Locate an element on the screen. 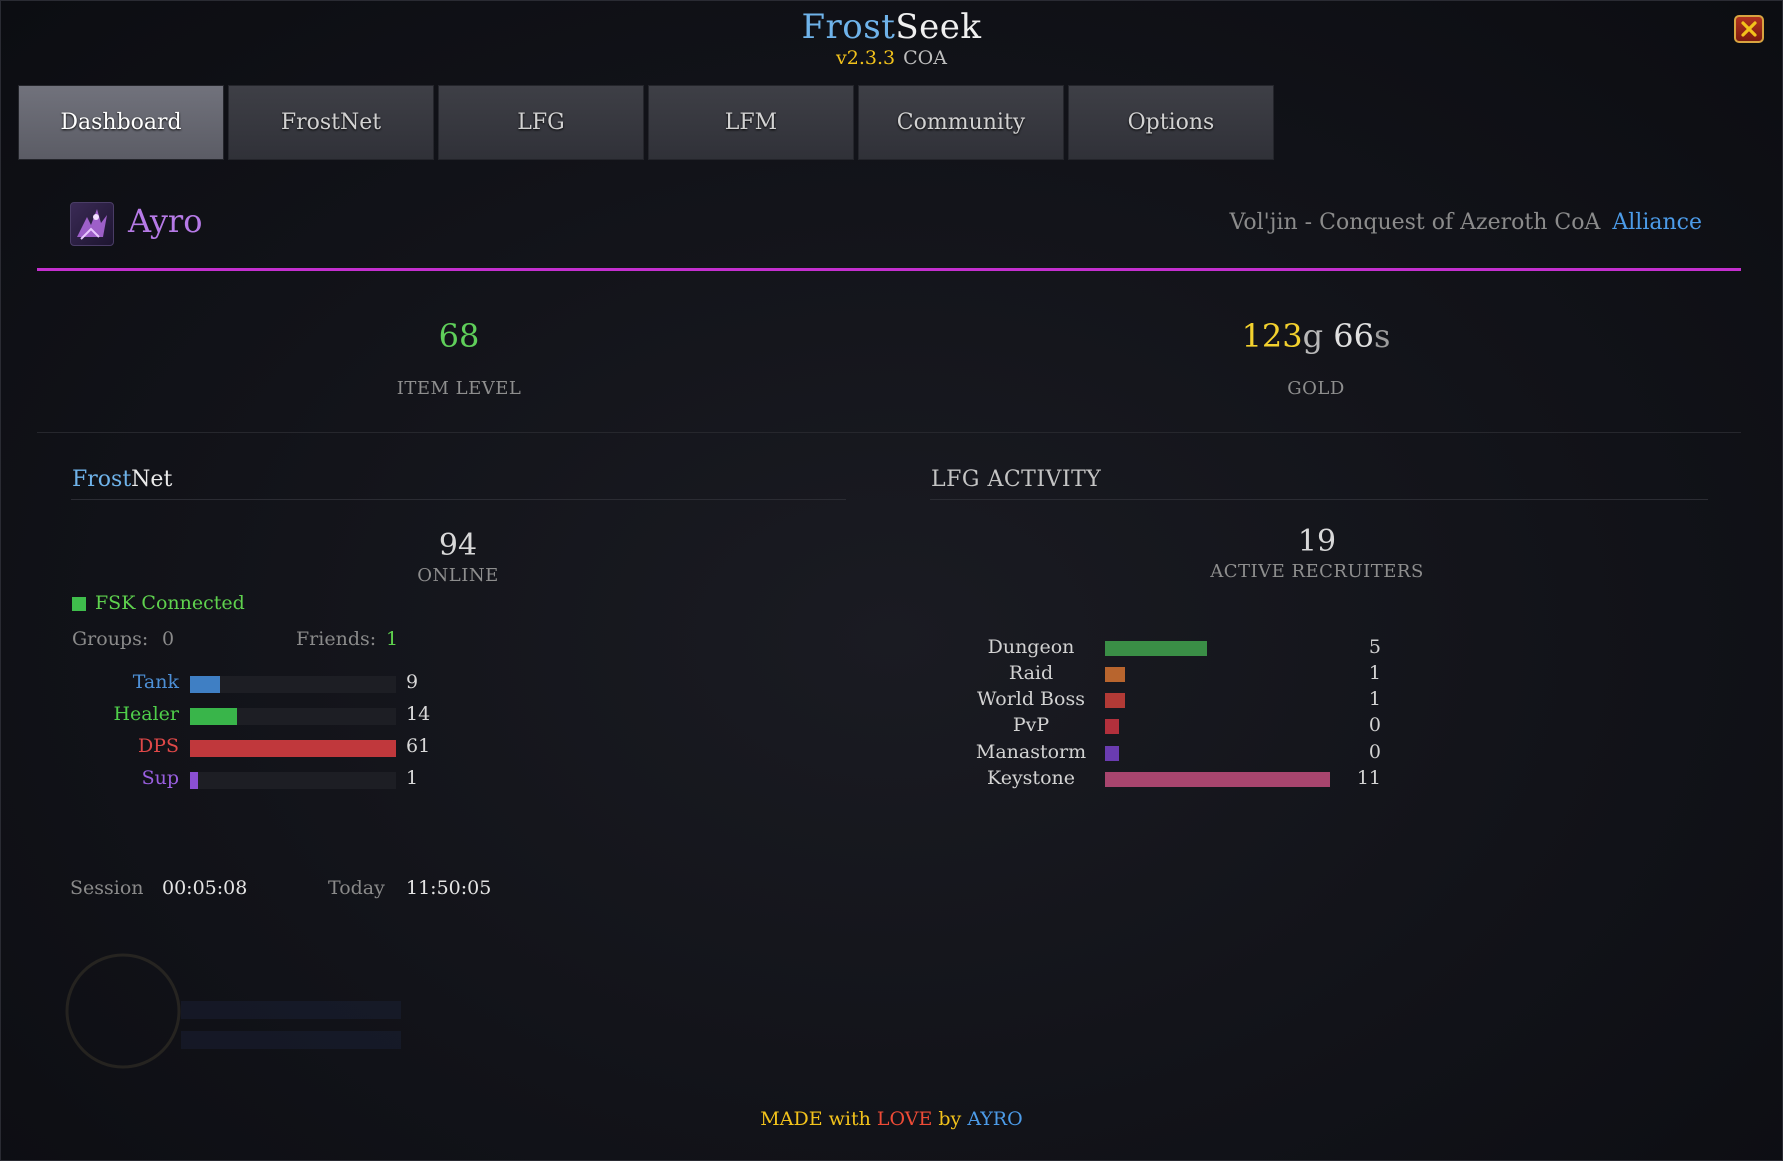 This screenshot has width=1783, height=1161. online-label: ONLINE is located at coordinates (458, 575).